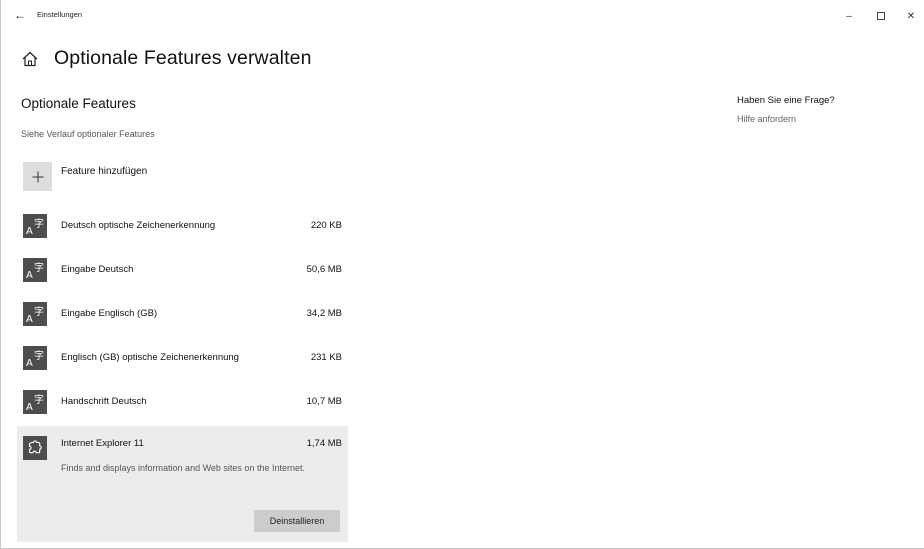 The image size is (924, 549). I want to click on page-title: Optionale Features verwalten, so click(183, 58).